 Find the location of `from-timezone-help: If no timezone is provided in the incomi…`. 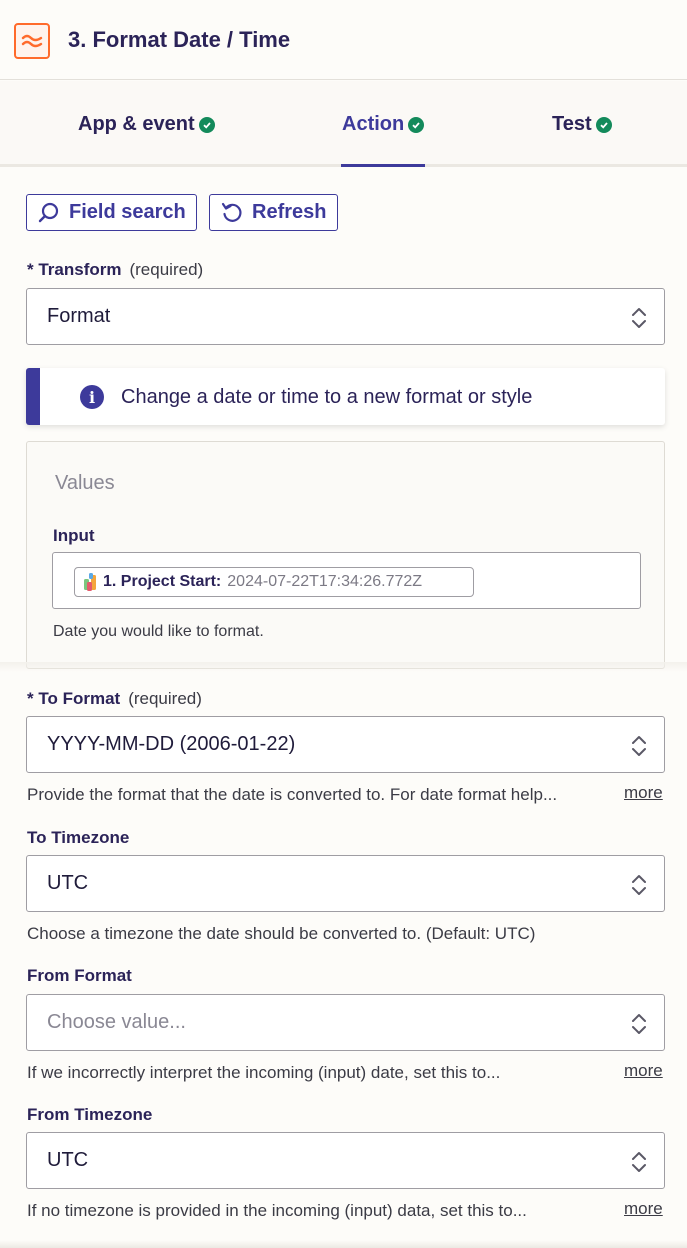

from-timezone-help: If no timezone is provided in the incomi… is located at coordinates (277, 1210).